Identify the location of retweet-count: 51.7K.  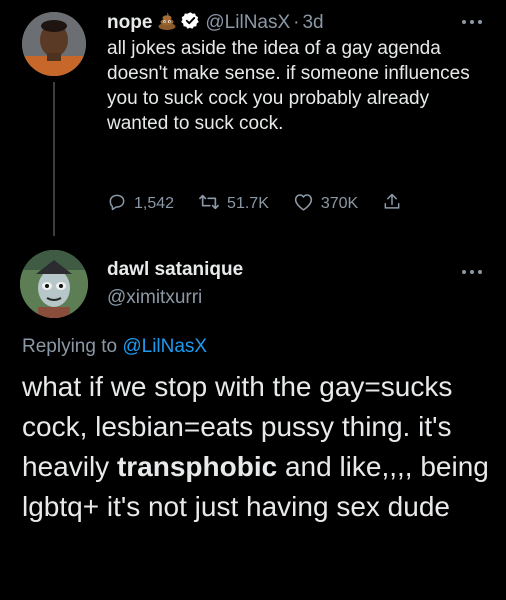
(248, 203).